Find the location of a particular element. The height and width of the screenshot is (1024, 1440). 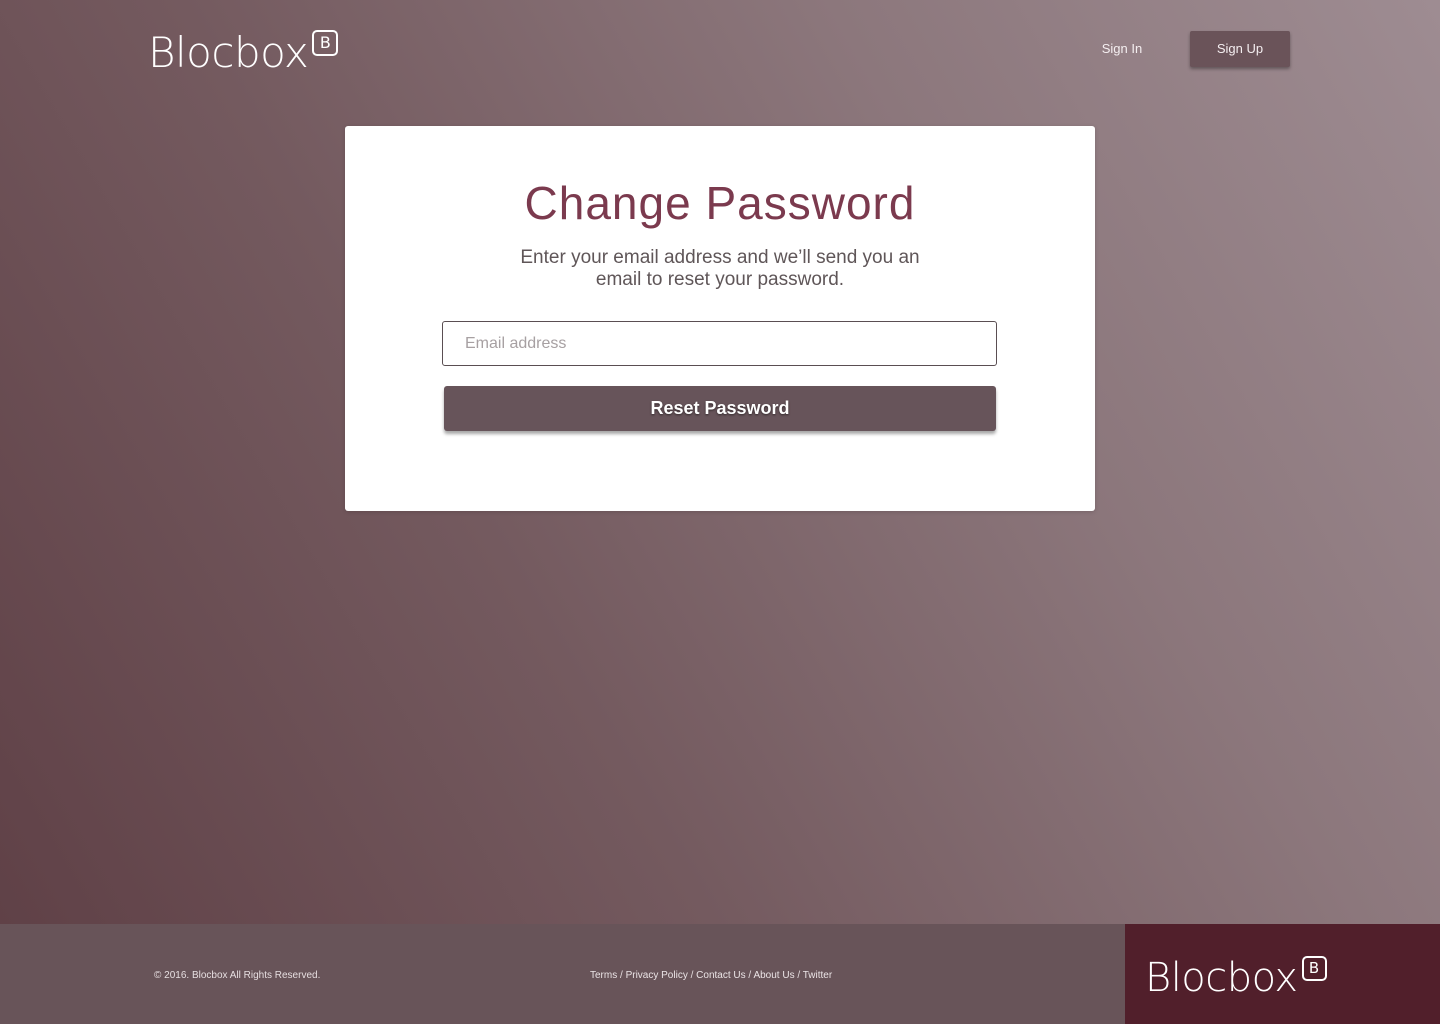

copyright-text: © 2016. Blocbox All Rights Reserved. is located at coordinates (237, 975).